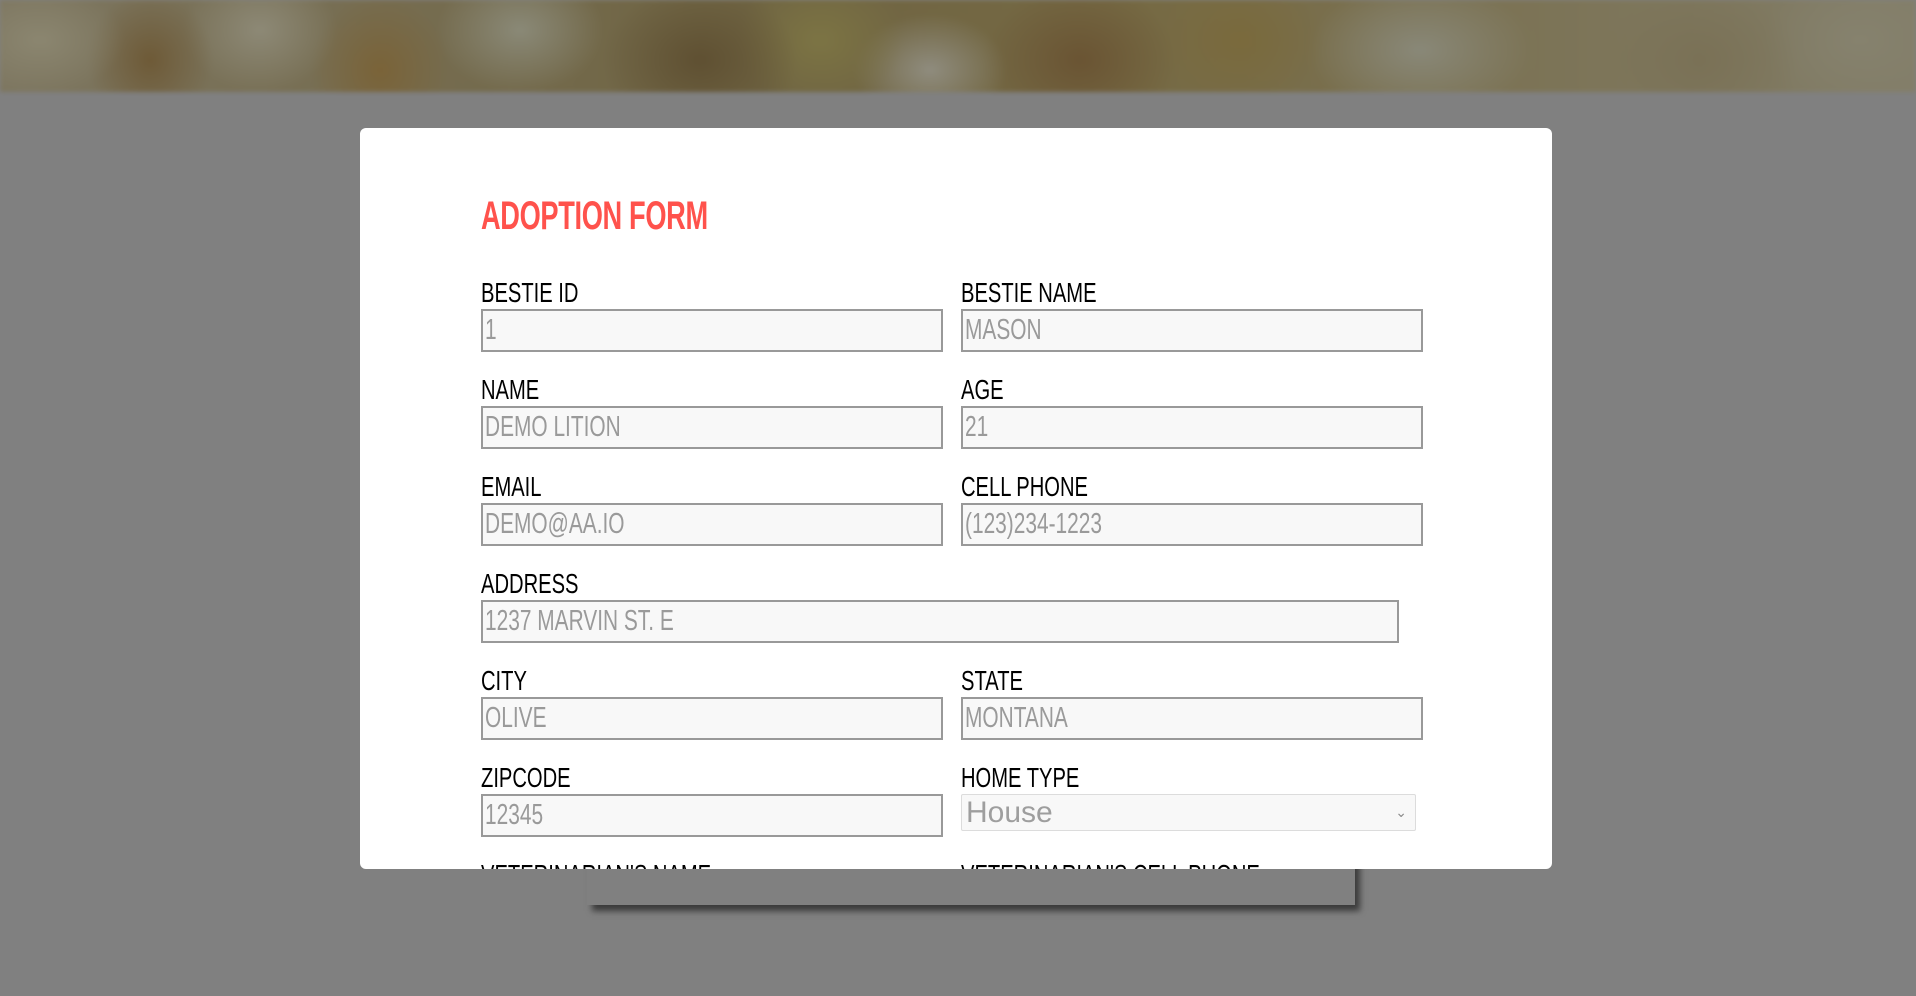  I want to click on zipcode-label: ZIPCODE, so click(526, 777).